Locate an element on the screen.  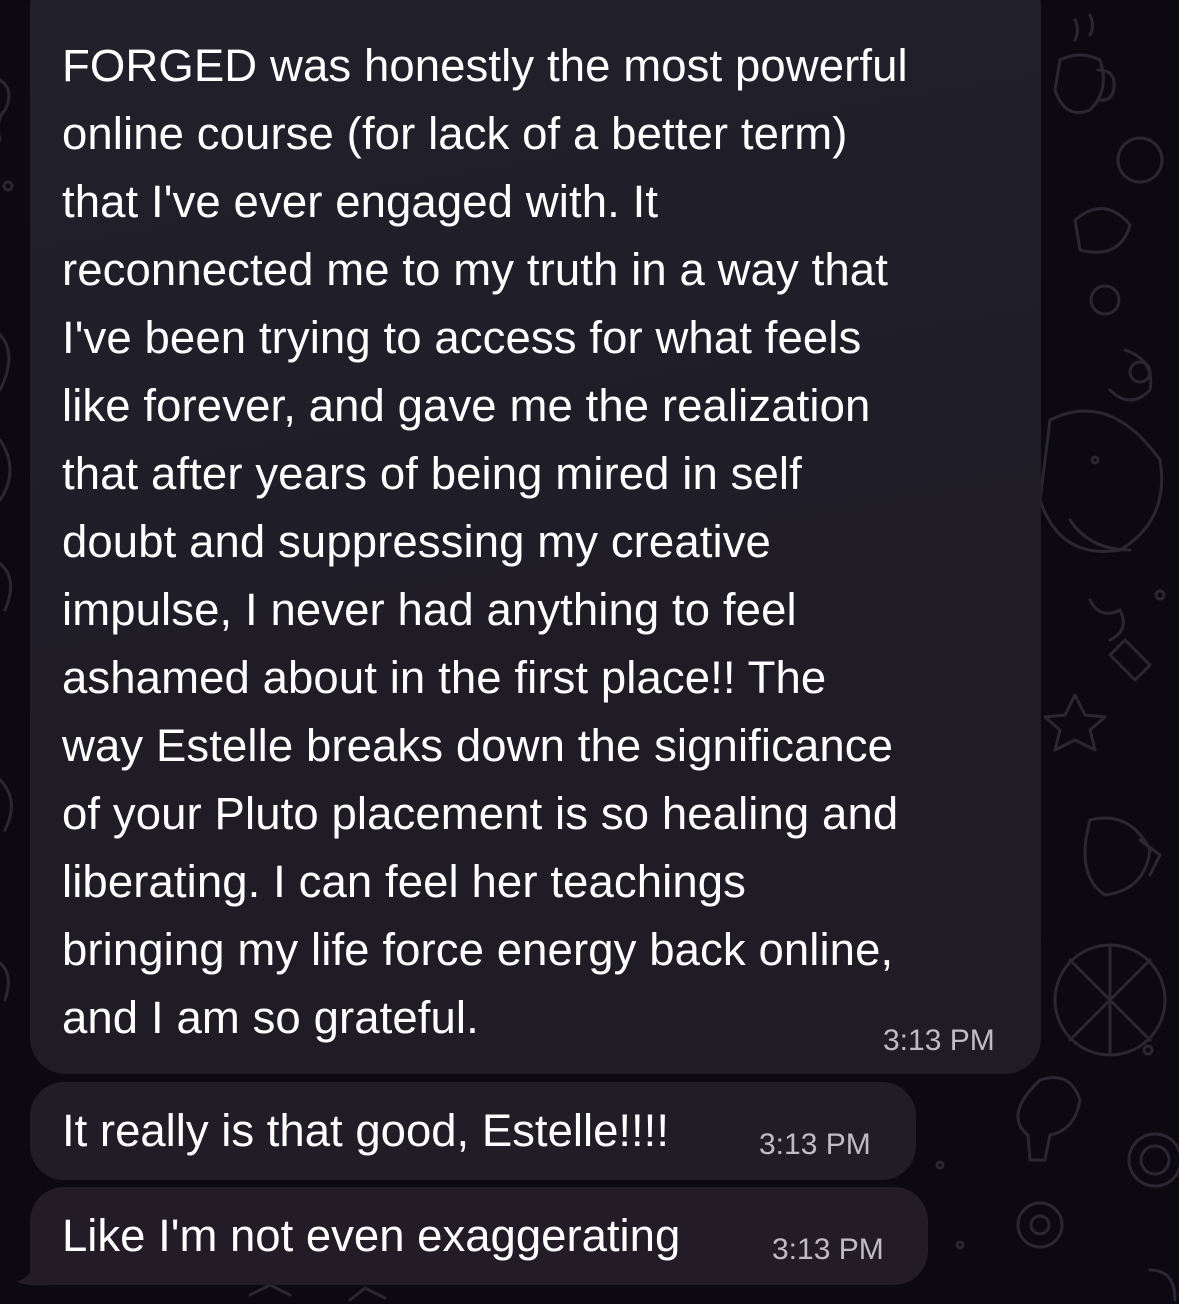
bubble-tail-icon is located at coordinates (33, 1274).